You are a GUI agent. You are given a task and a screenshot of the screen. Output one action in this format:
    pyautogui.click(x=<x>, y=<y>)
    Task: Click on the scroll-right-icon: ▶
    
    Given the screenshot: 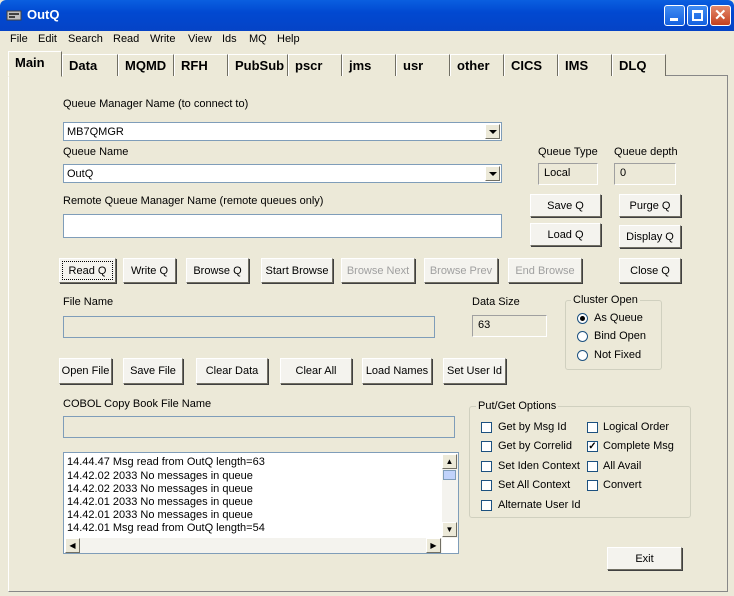 What is the action you would take?
    pyautogui.click(x=433, y=545)
    